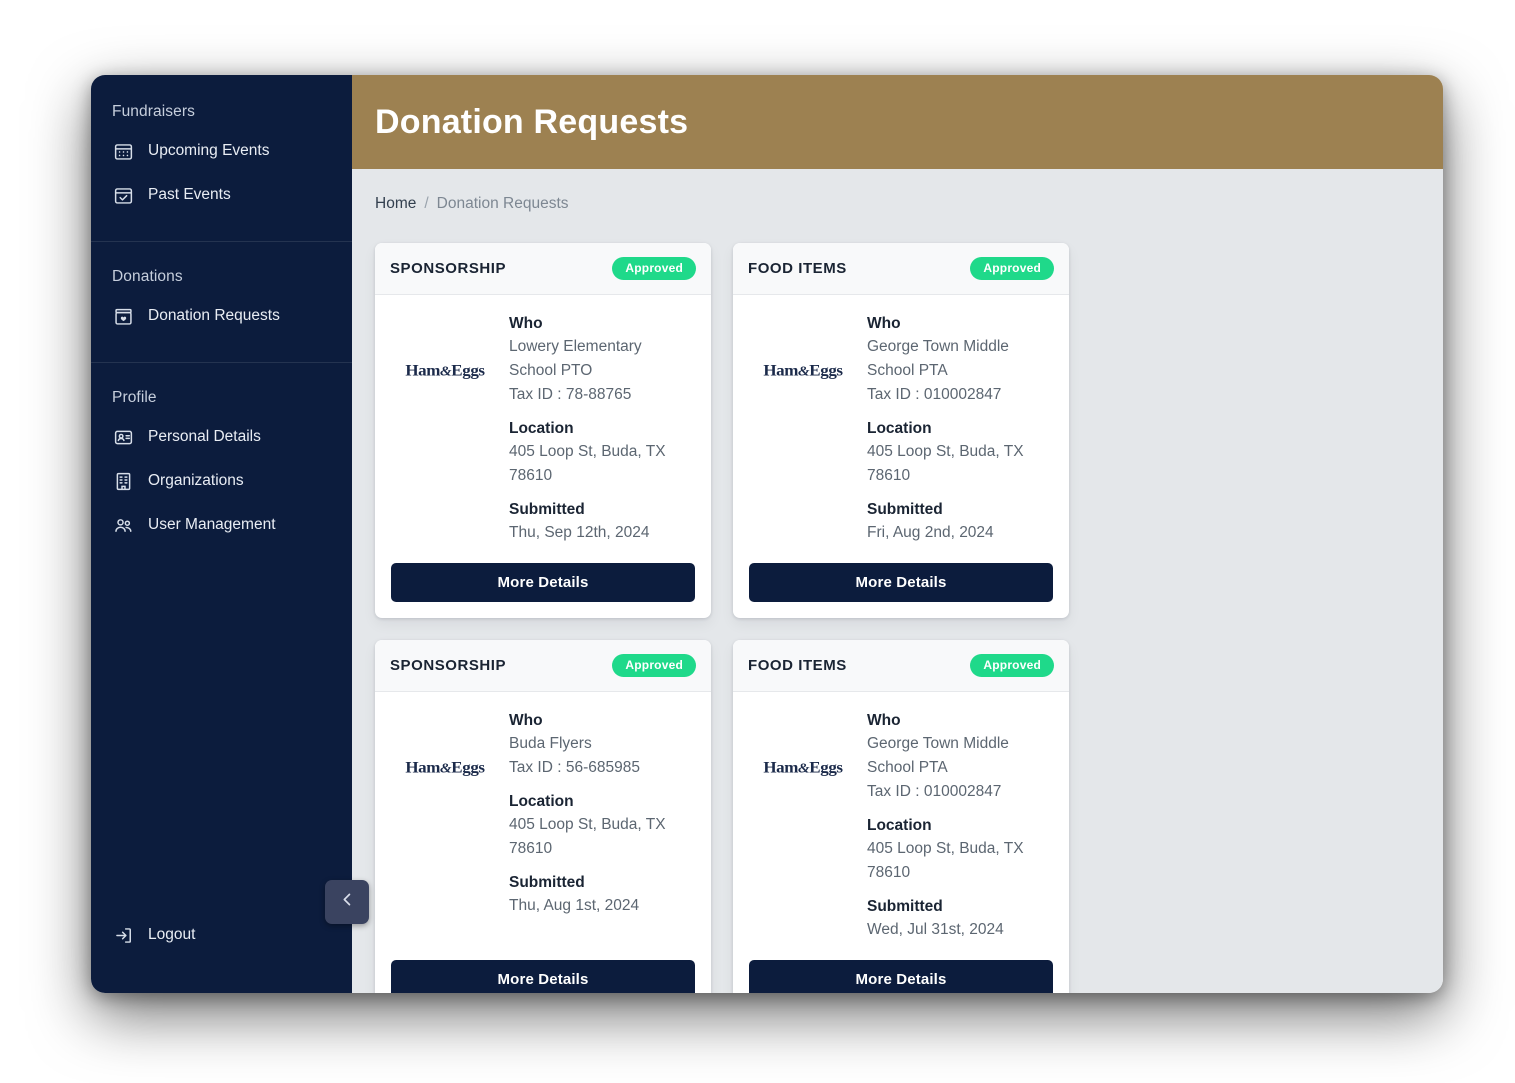 This screenshot has height=1083, width=1515. I want to click on submitted-block: Submitted Fri, Aug 2nd, 2024, so click(960, 523).